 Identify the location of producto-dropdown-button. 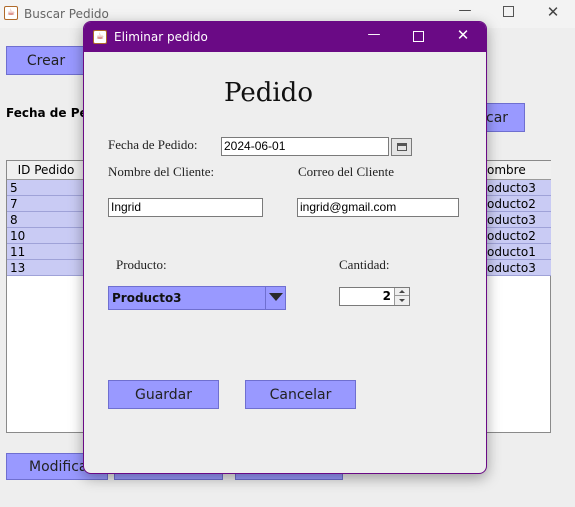
(275, 298).